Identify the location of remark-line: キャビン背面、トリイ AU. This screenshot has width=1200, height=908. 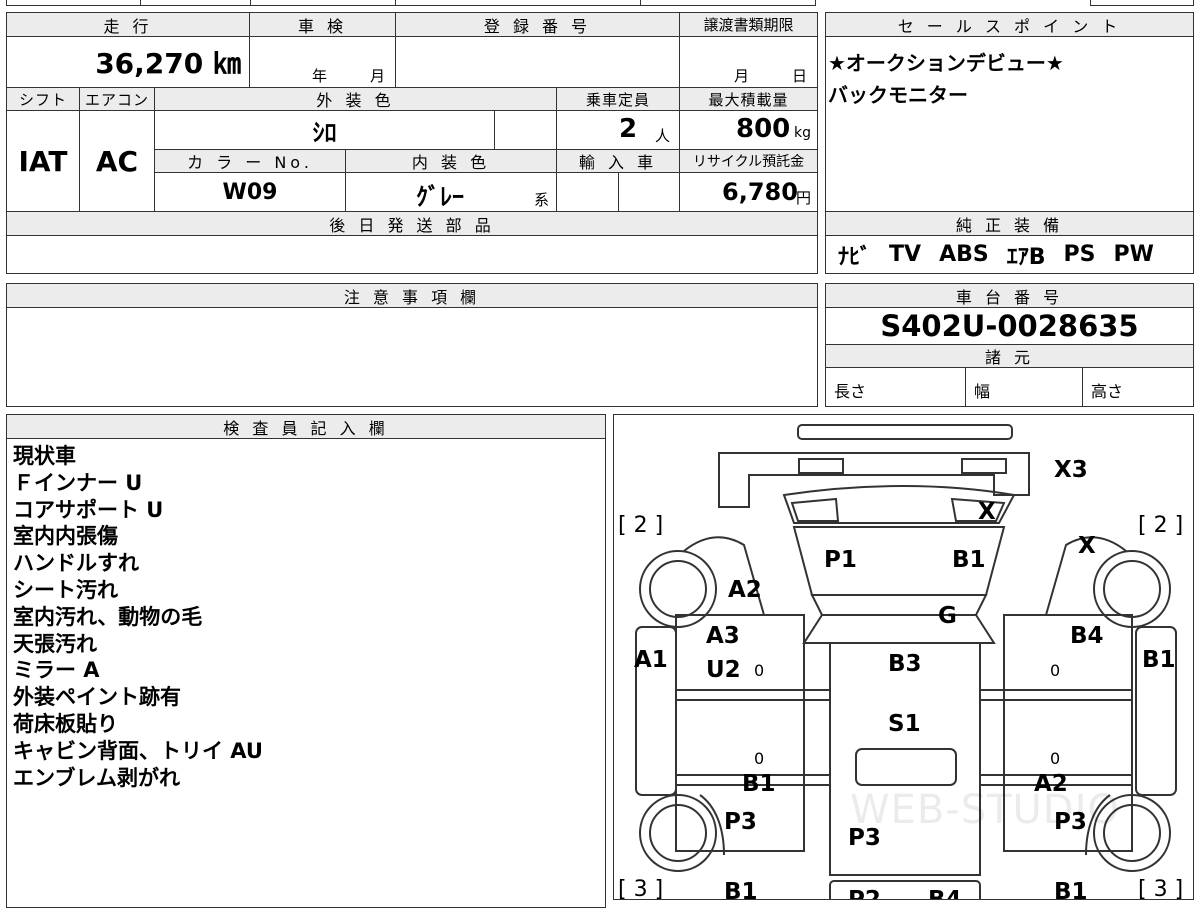
(138, 750).